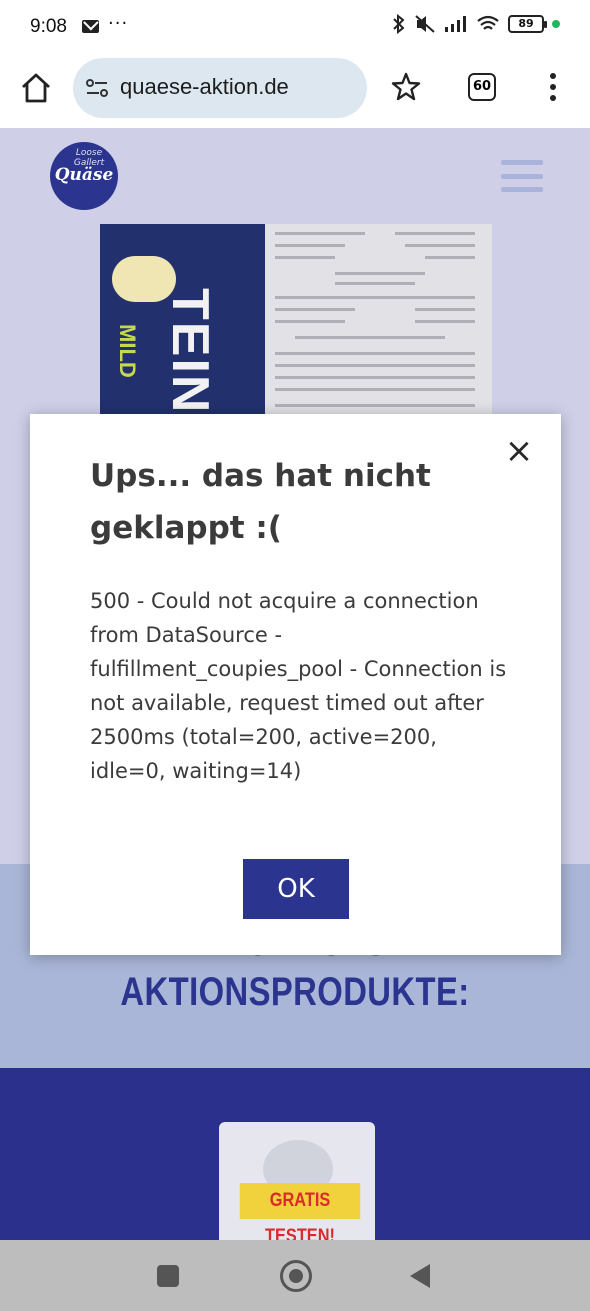  Describe the element at coordinates (300, 1211) in the screenshot. I see `product-badge: GRATIS TESTEN!` at that location.